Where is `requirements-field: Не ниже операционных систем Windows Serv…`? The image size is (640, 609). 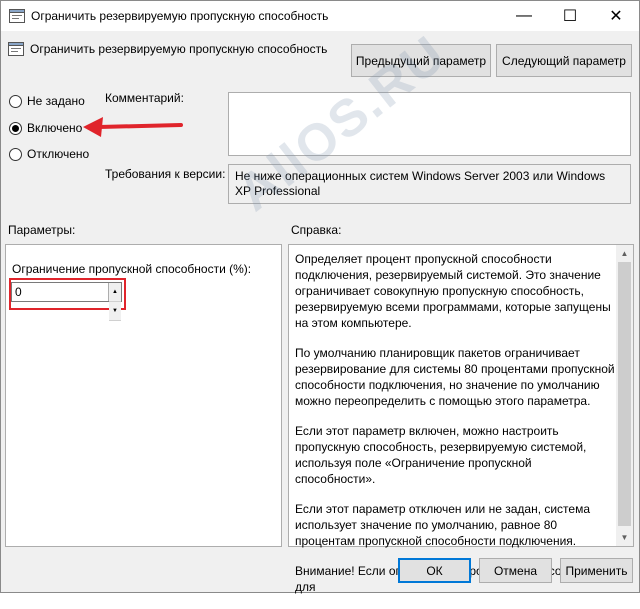 requirements-field: Не ниже операционных систем Windows Serv… is located at coordinates (429, 184).